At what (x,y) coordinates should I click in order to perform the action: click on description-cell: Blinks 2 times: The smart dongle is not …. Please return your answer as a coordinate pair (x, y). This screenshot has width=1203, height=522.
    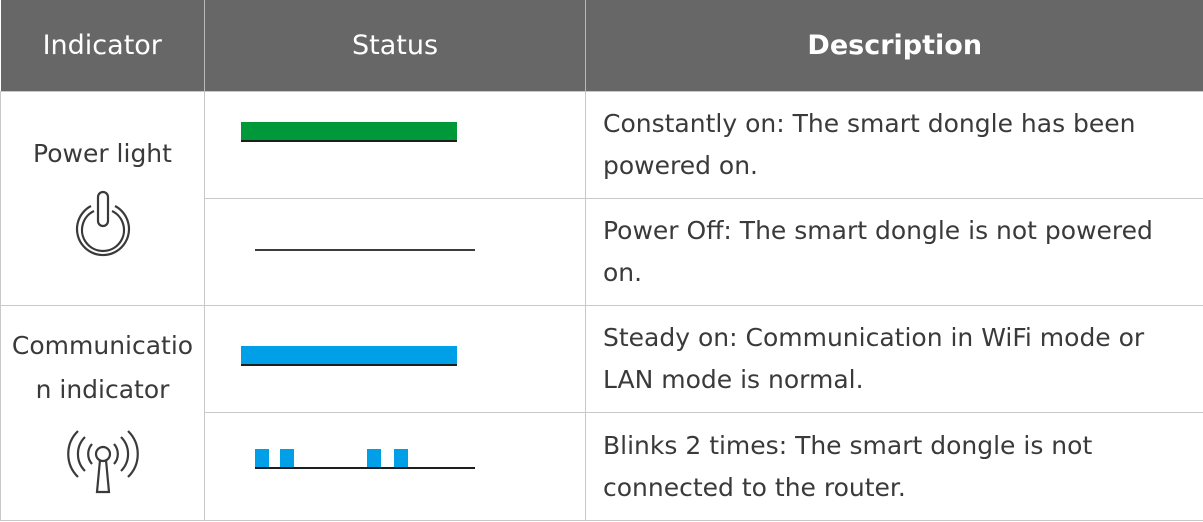
    Looking at the image, I should click on (894, 466).